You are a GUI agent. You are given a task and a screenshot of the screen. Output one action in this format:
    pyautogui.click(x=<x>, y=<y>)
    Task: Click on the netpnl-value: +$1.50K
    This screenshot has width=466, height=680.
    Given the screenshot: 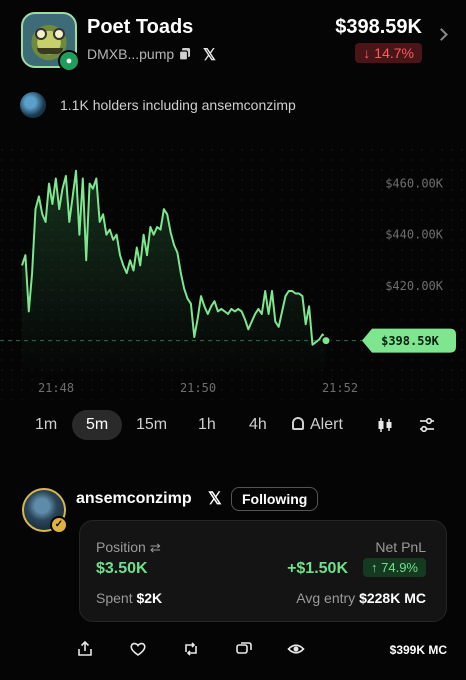 What is the action you would take?
    pyautogui.click(x=317, y=568)
    